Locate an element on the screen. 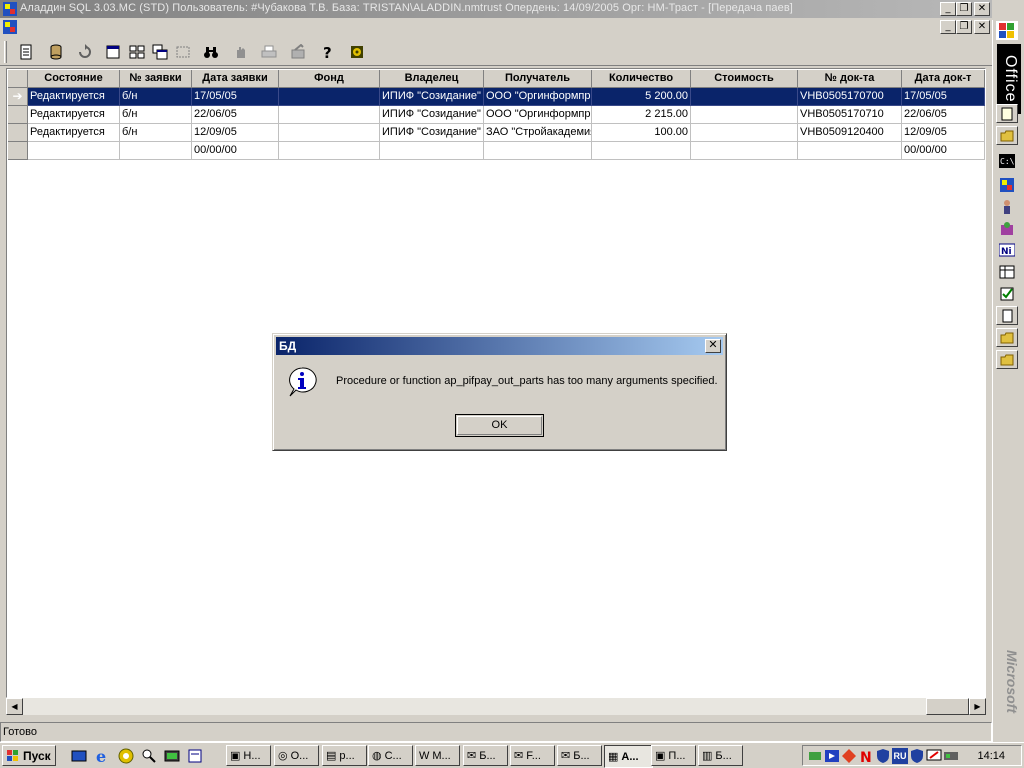 Image resolution: width=1024 pixels, height=768 pixels. cell-quantity: 5 200.00 is located at coordinates (641, 97).